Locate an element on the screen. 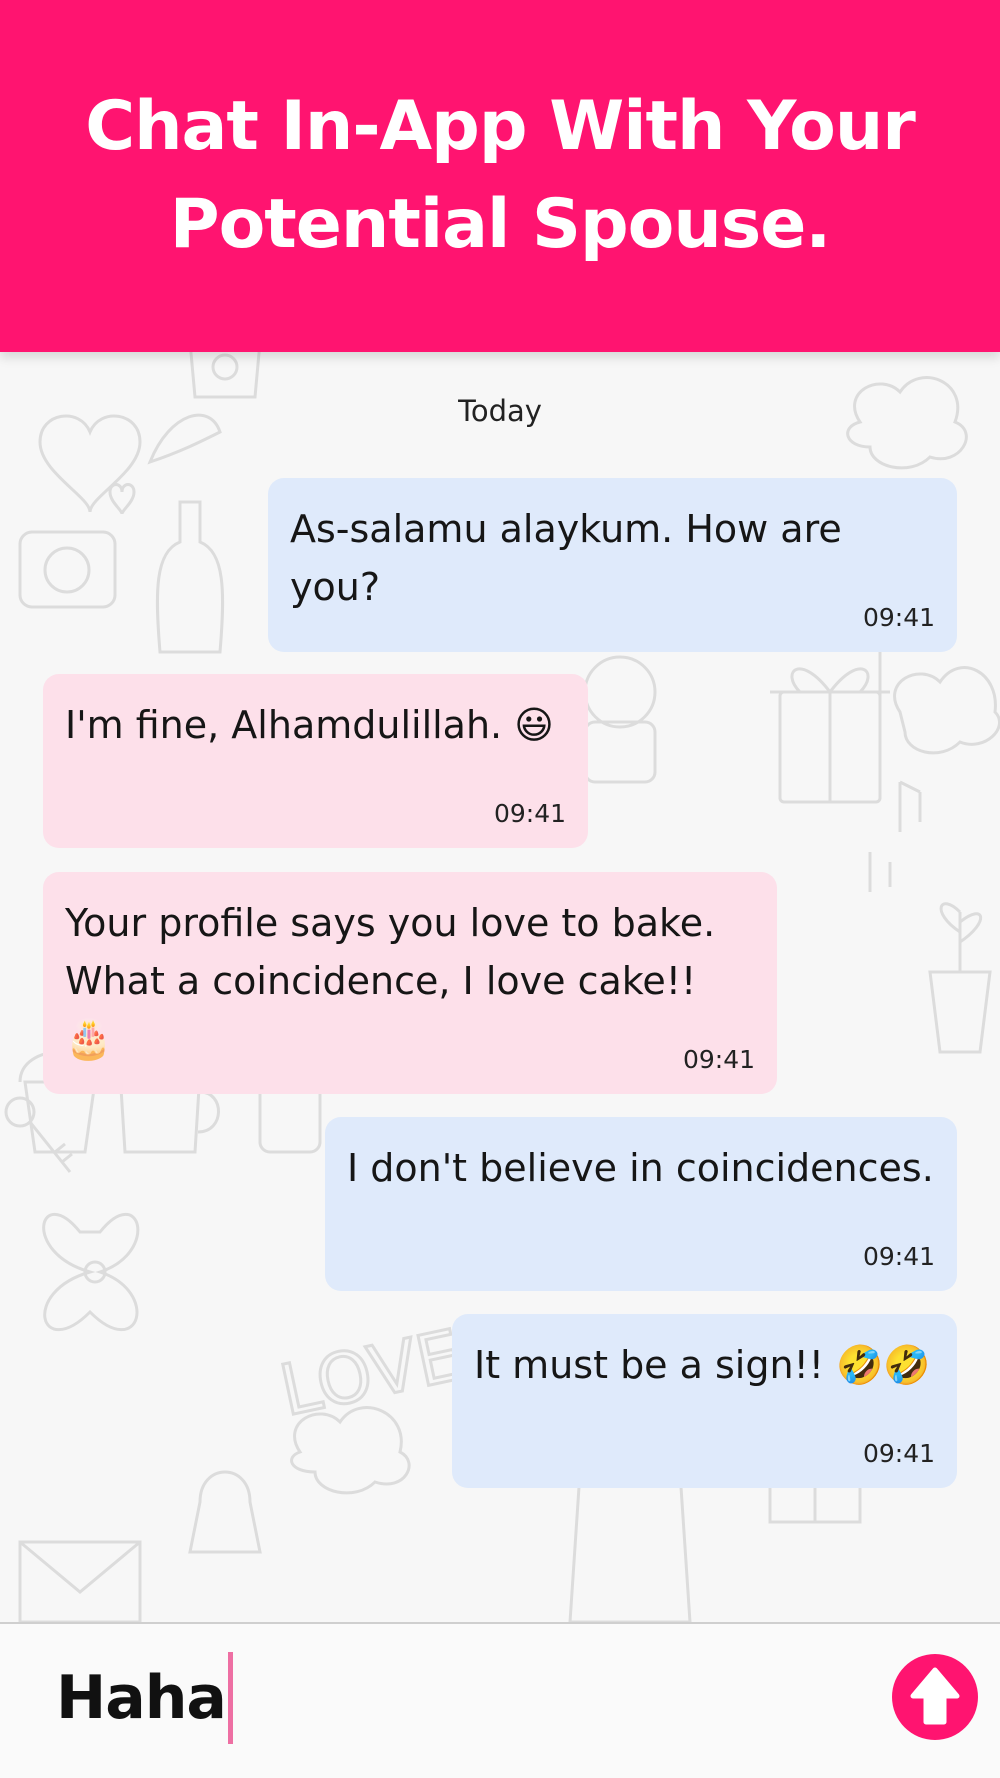 The image size is (1000, 1778). message-input: Haha is located at coordinates (144, 1698).